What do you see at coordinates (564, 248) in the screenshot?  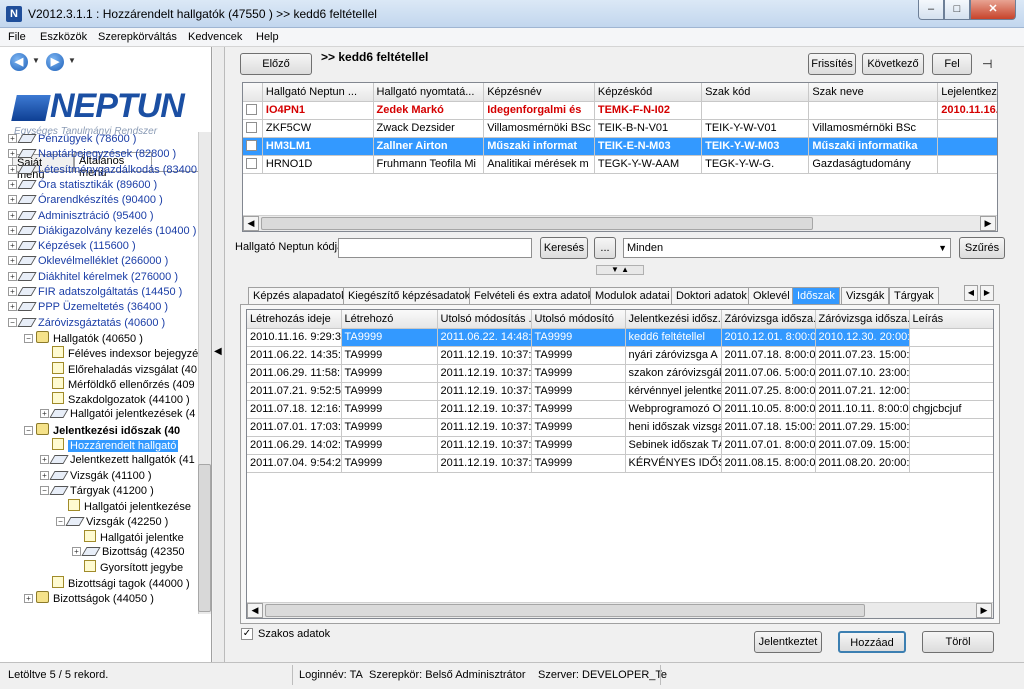 I see `search-button: Keresés` at bounding box center [564, 248].